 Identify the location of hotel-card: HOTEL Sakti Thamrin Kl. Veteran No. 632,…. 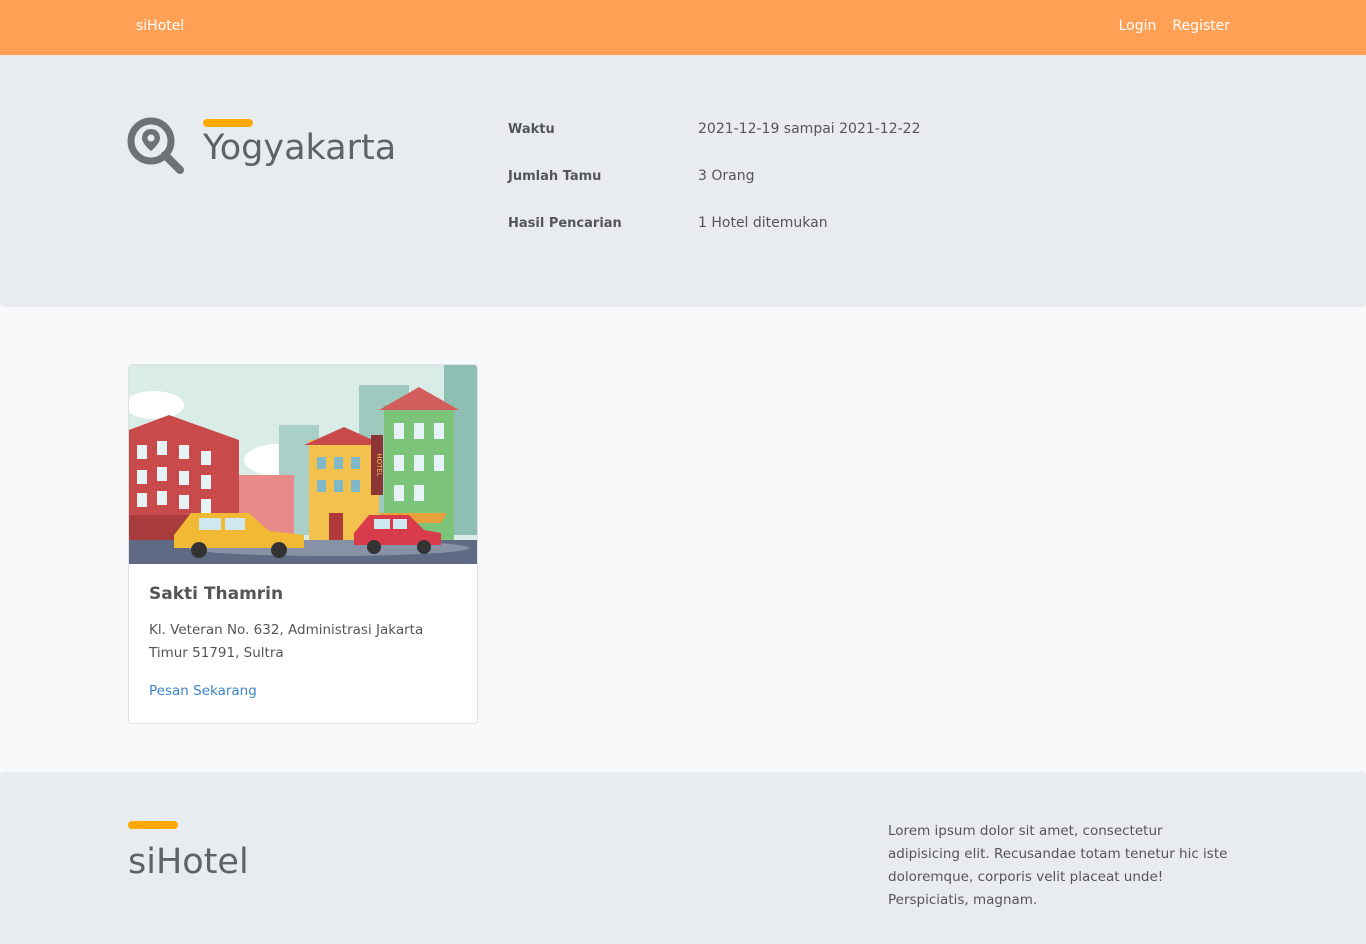
(303, 544).